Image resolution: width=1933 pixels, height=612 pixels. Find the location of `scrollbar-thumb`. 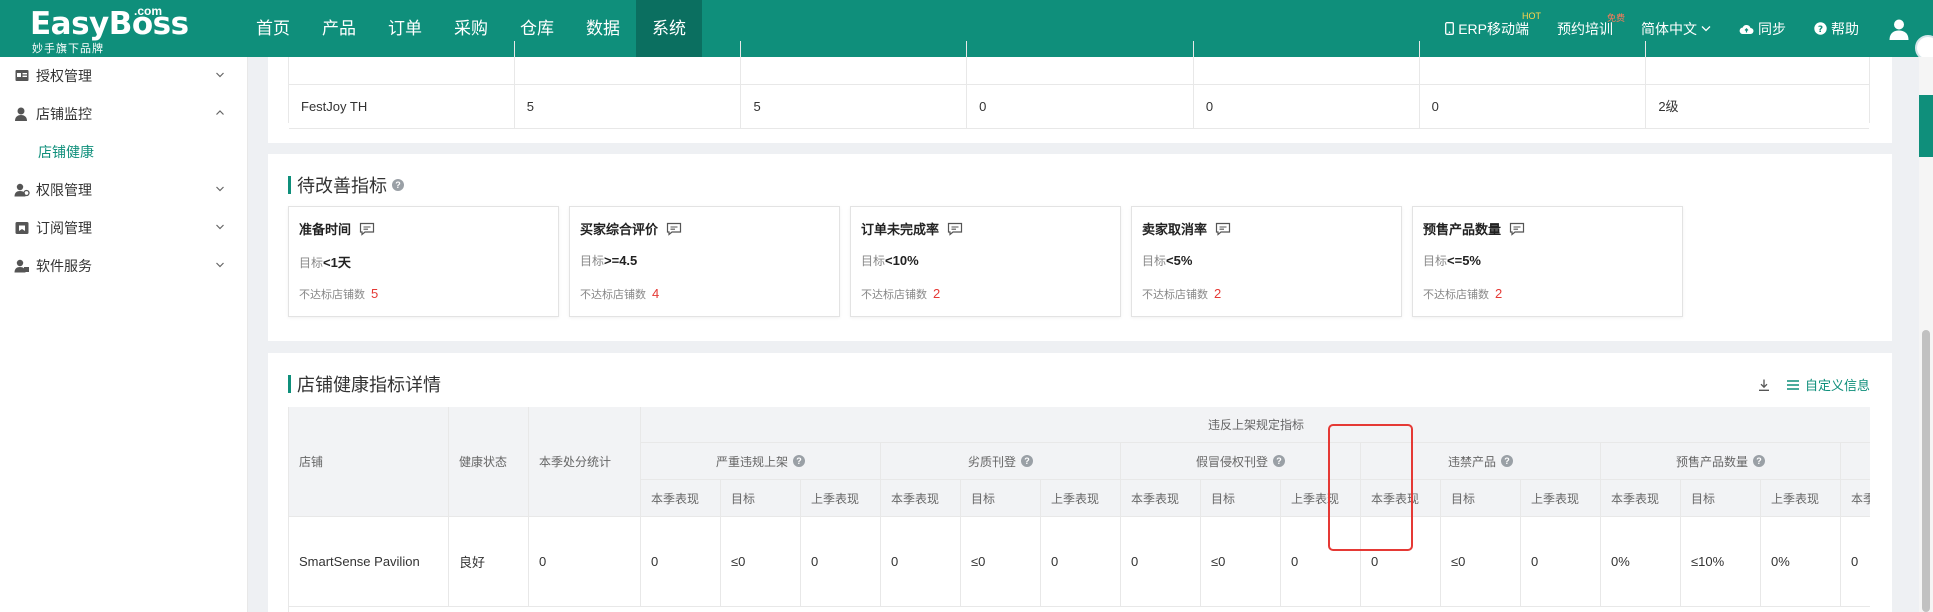

scrollbar-thumb is located at coordinates (1926, 471).